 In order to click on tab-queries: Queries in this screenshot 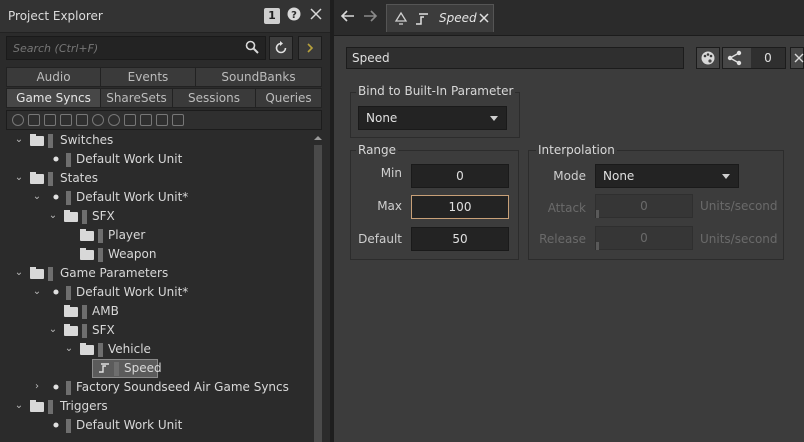, I will do `click(288, 98)`.